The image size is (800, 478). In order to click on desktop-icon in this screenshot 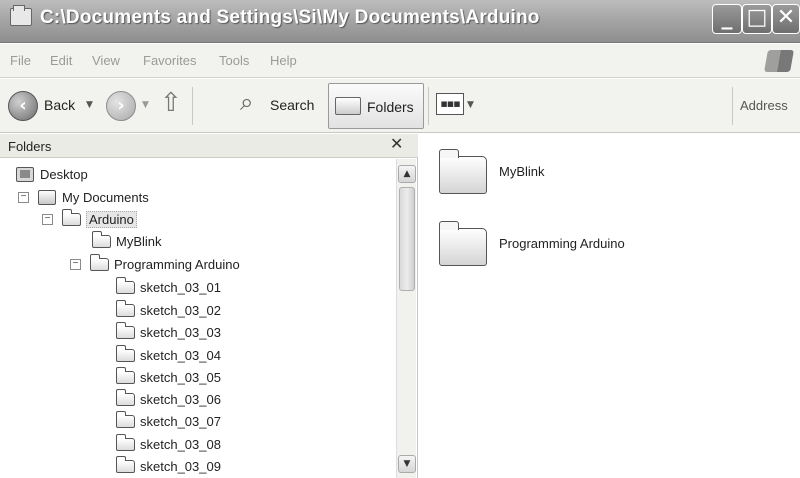, I will do `click(25, 174)`.